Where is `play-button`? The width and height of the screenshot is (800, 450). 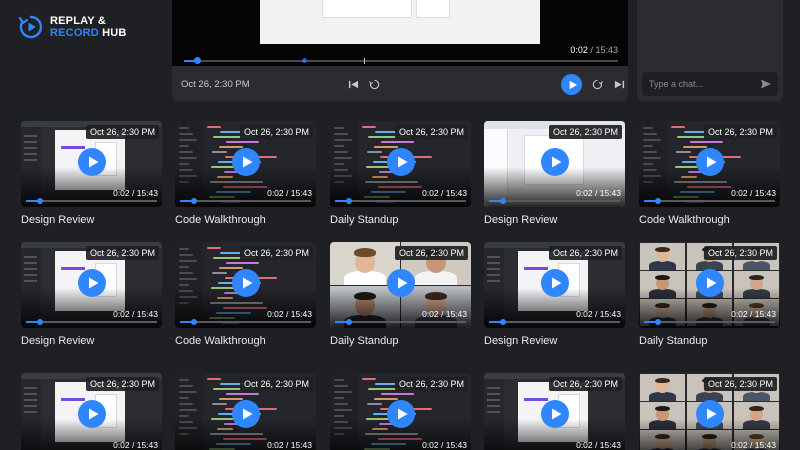
play-button is located at coordinates (571, 84).